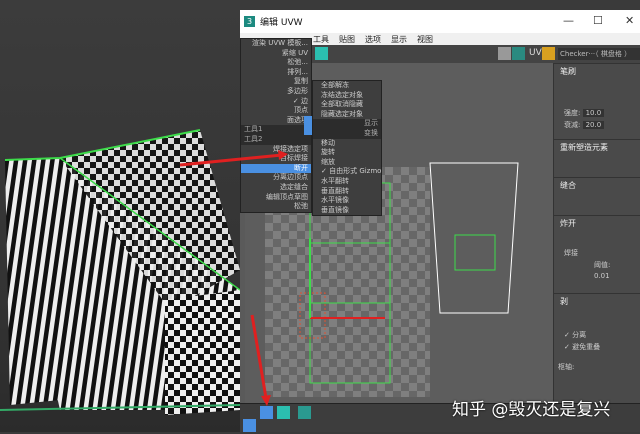 Image resolution: width=640 pixels, height=434 pixels. Describe the element at coordinates (572, 113) in the screenshot. I see `strength-label: 强度:` at that location.